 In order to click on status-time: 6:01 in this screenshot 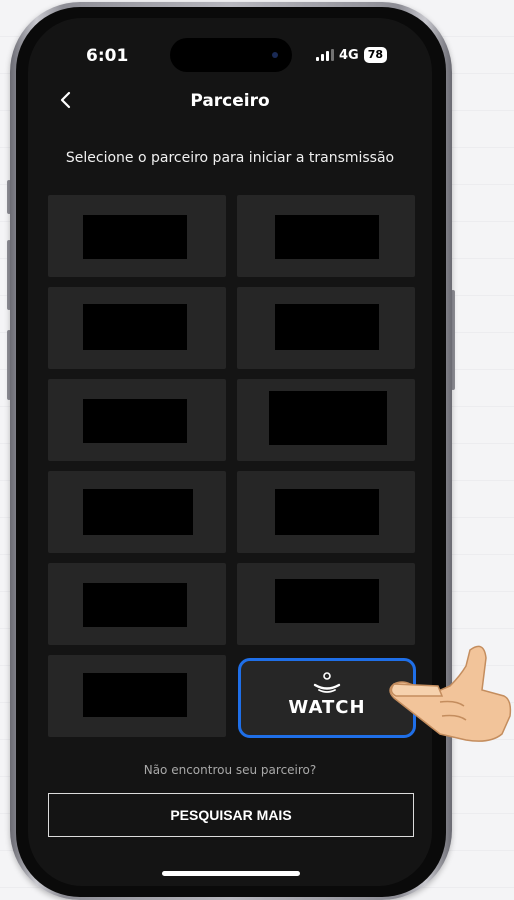, I will do `click(107, 56)`.